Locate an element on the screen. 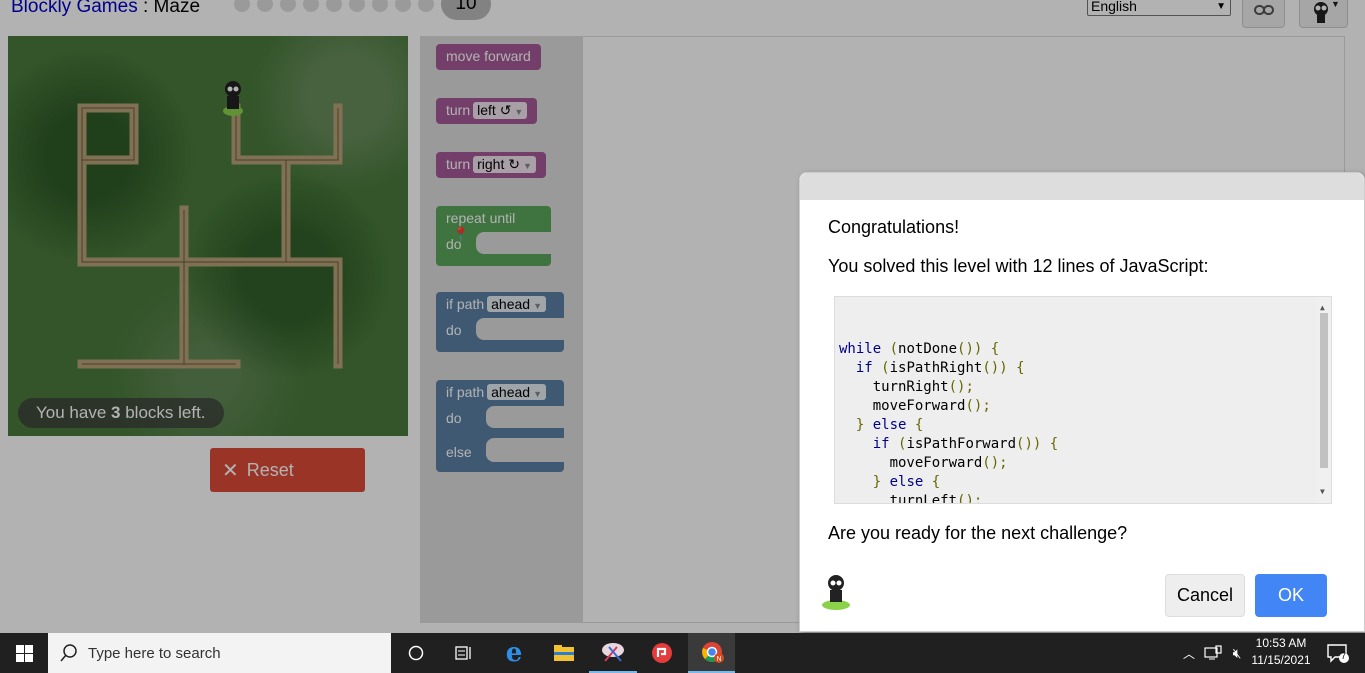  clock-date: 11/15/2021 is located at coordinates (1281, 660).